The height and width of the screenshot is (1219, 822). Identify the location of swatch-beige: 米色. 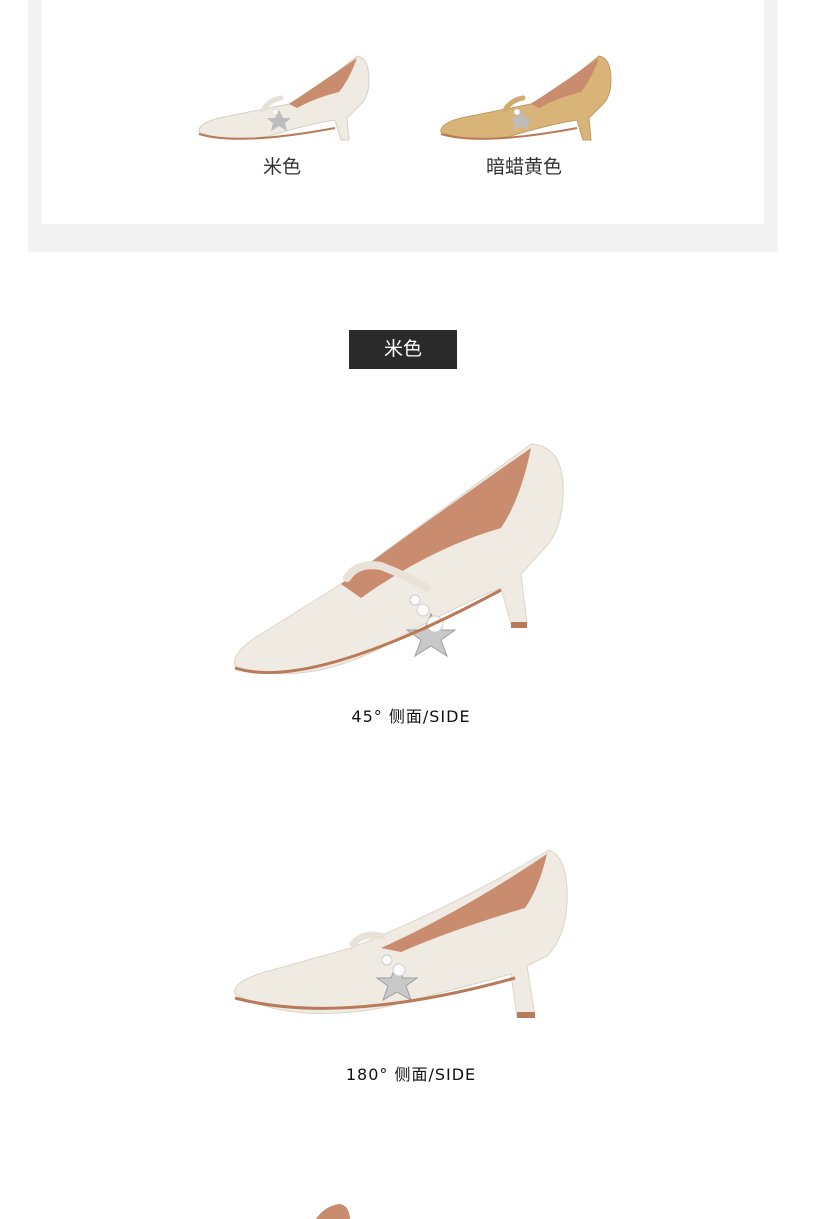
(282, 109).